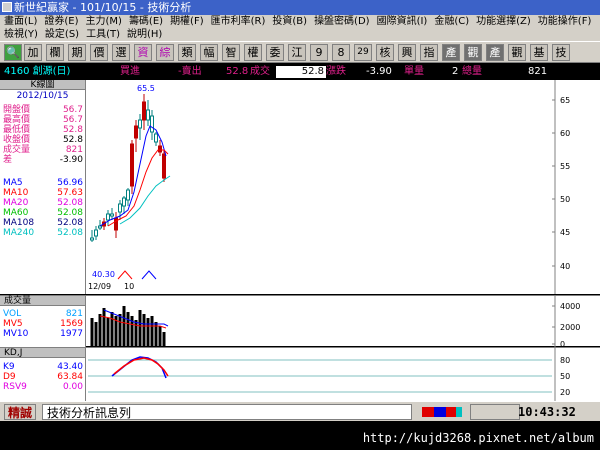 The height and width of the screenshot is (450, 600). What do you see at coordinates (20, 412) in the screenshot?
I see `status-left-label: 精誠` at bounding box center [20, 412].